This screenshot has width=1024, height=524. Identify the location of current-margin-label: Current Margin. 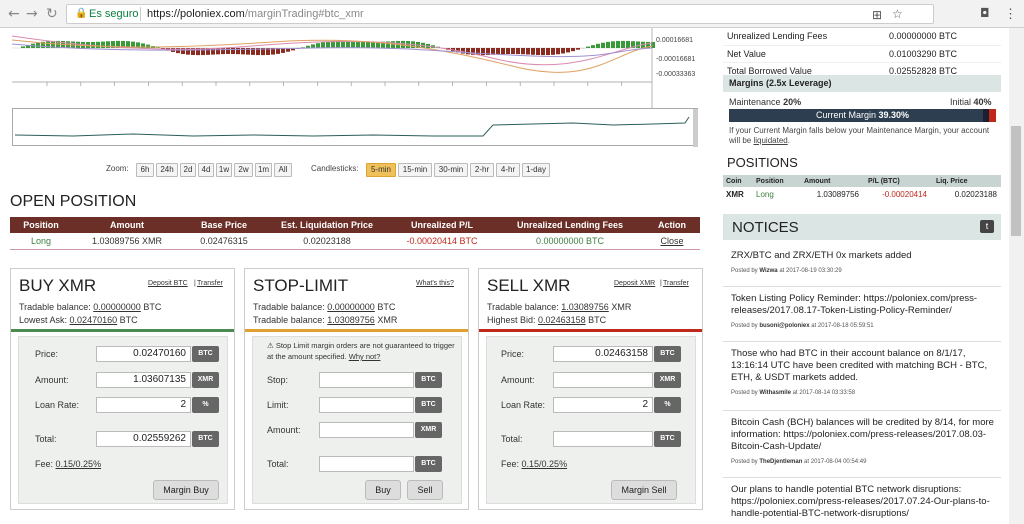
(845, 115).